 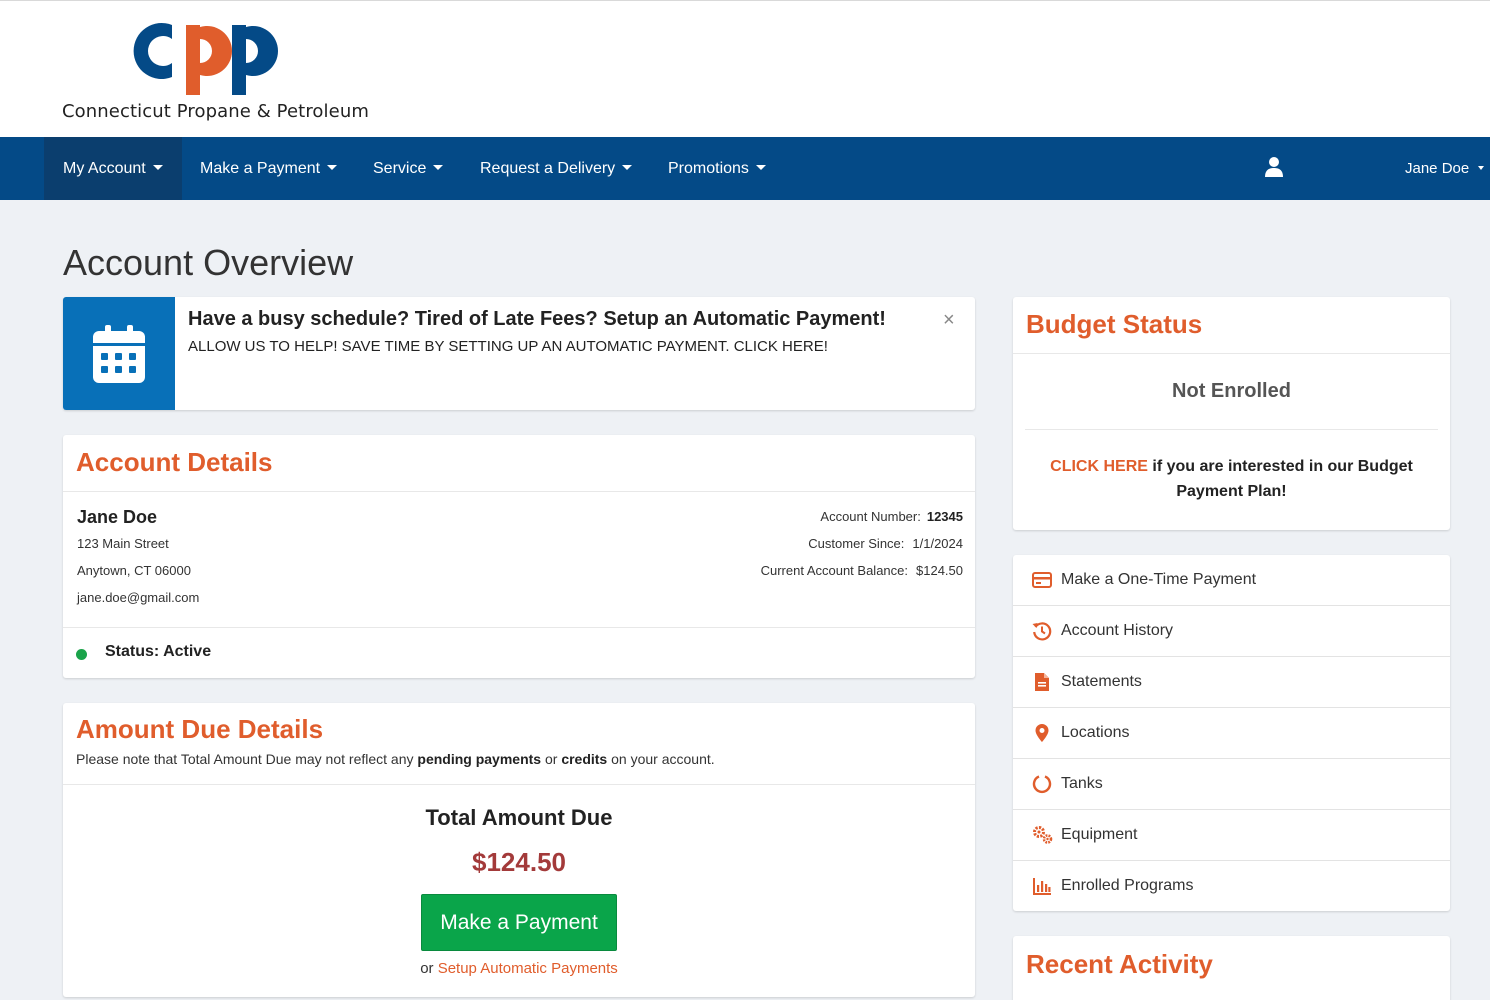 What do you see at coordinates (1274, 167) in the screenshot?
I see `user-icon` at bounding box center [1274, 167].